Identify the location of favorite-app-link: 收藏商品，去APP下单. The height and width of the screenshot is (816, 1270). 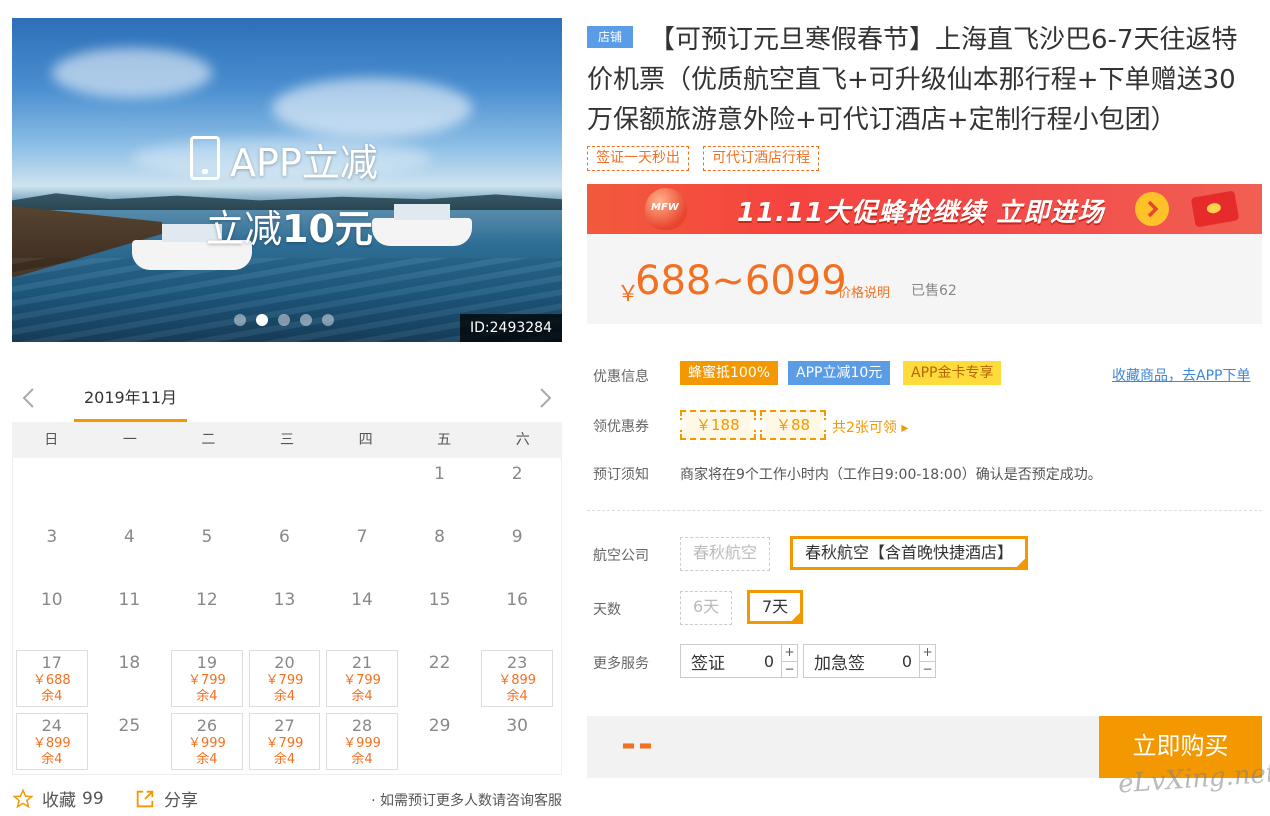
(1181, 375).